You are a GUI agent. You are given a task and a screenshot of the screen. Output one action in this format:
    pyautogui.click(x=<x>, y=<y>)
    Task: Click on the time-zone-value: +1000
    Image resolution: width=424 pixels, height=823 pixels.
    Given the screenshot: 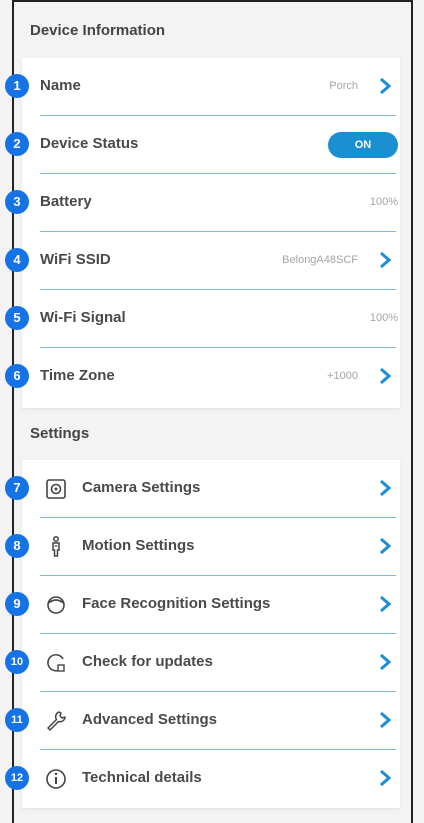 What is the action you would take?
    pyautogui.click(x=342, y=376)
    